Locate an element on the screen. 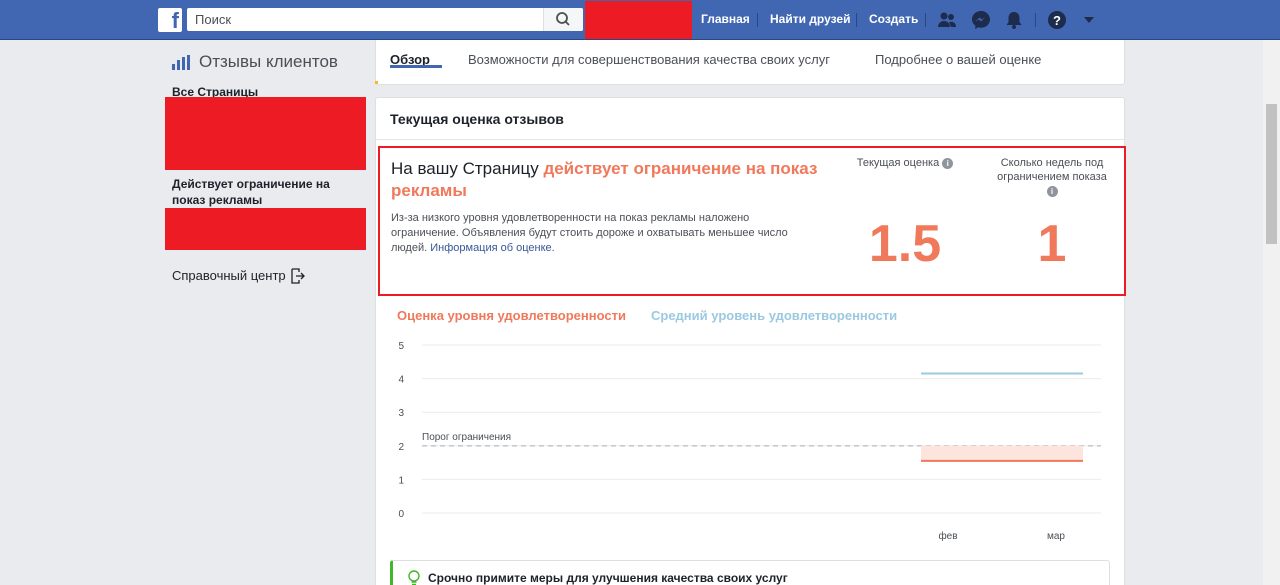 The width and height of the screenshot is (1280, 585). sidebar-title: Отзывы клиентов is located at coordinates (268, 61).